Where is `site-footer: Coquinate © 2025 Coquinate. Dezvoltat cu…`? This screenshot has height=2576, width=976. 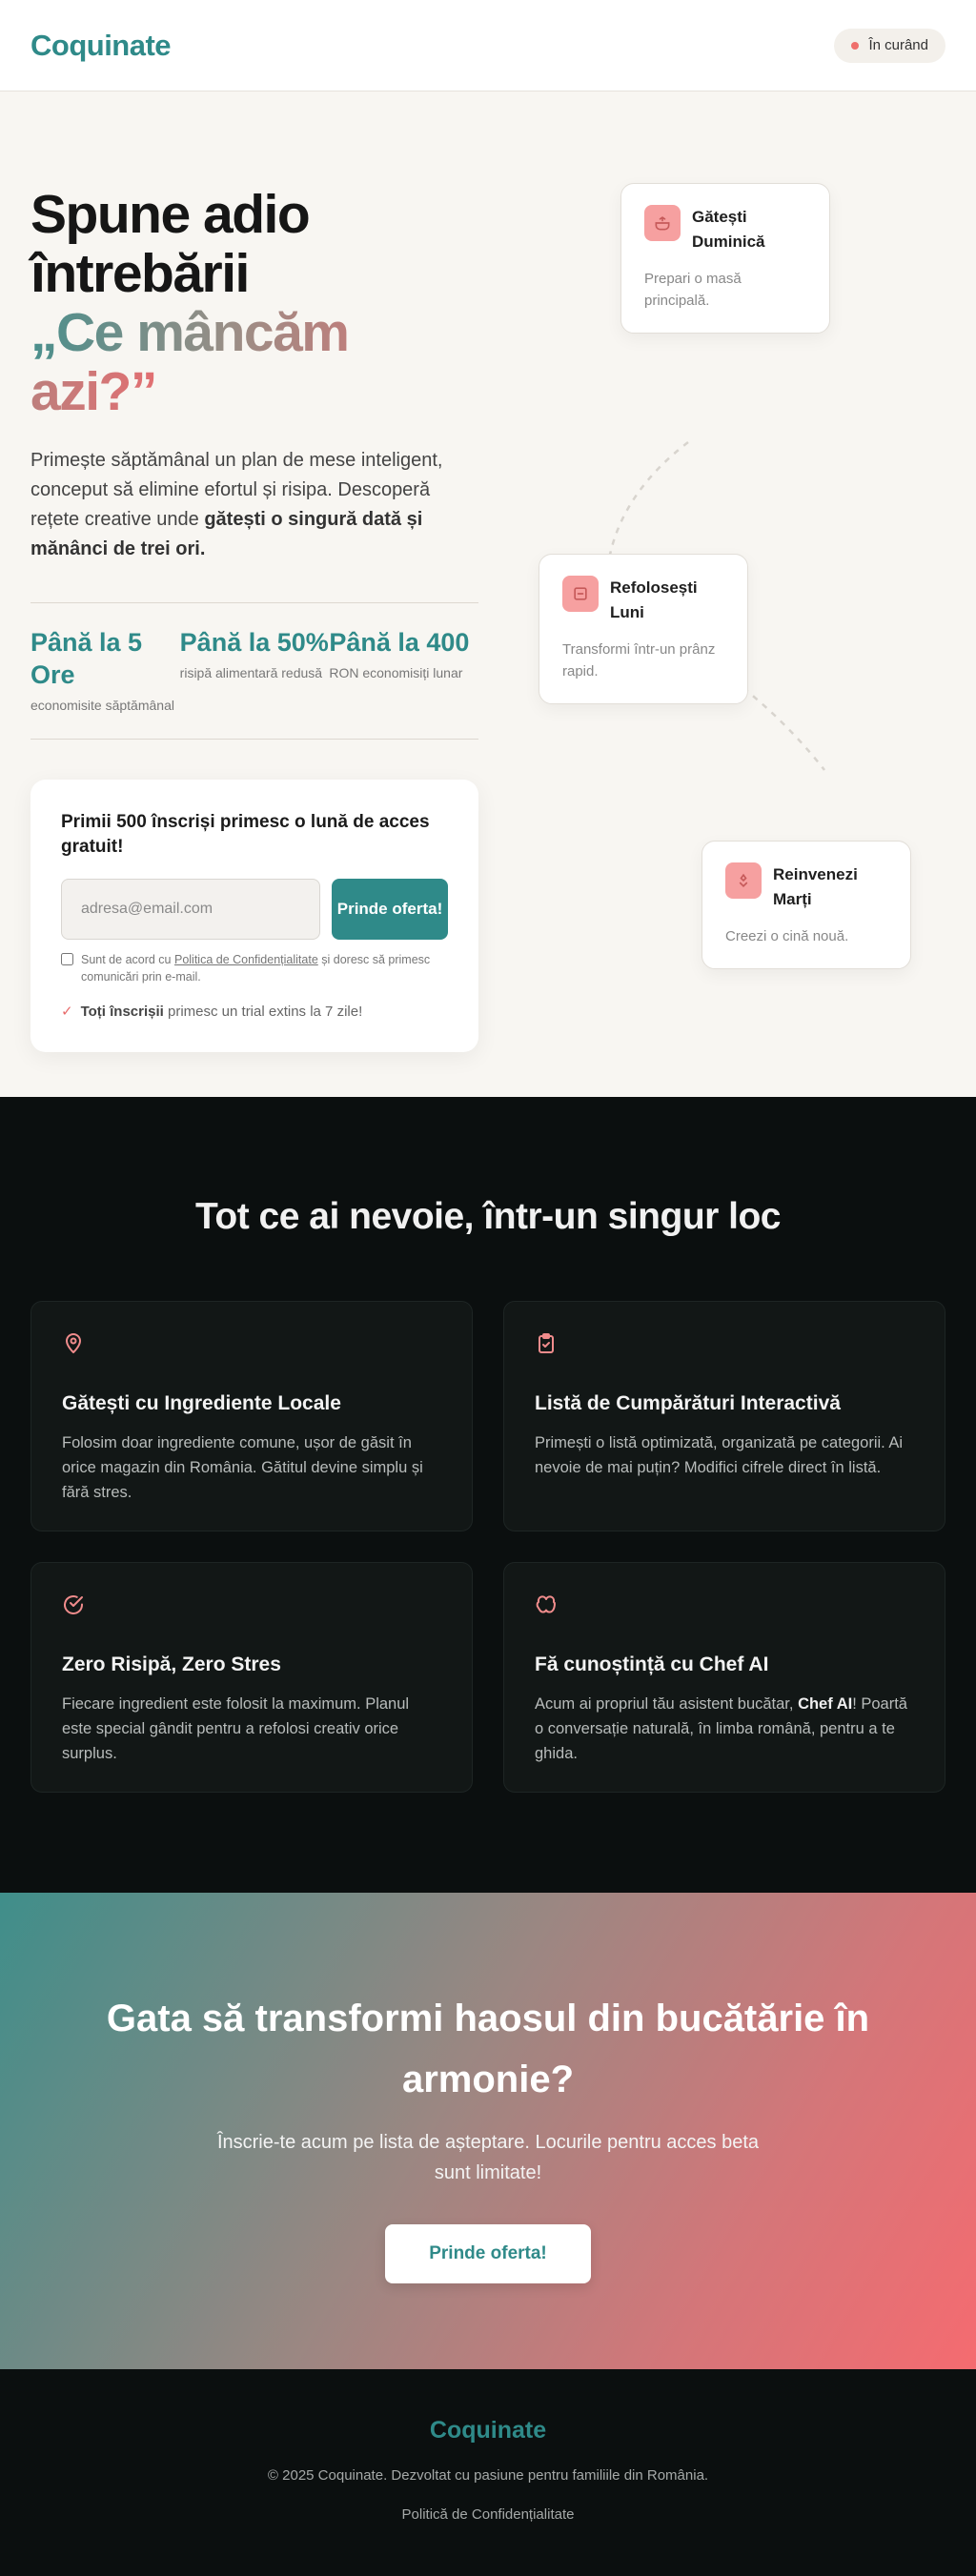
site-footer: Coquinate © 2025 Coquinate. Dezvoltat cu… is located at coordinates (488, 2473).